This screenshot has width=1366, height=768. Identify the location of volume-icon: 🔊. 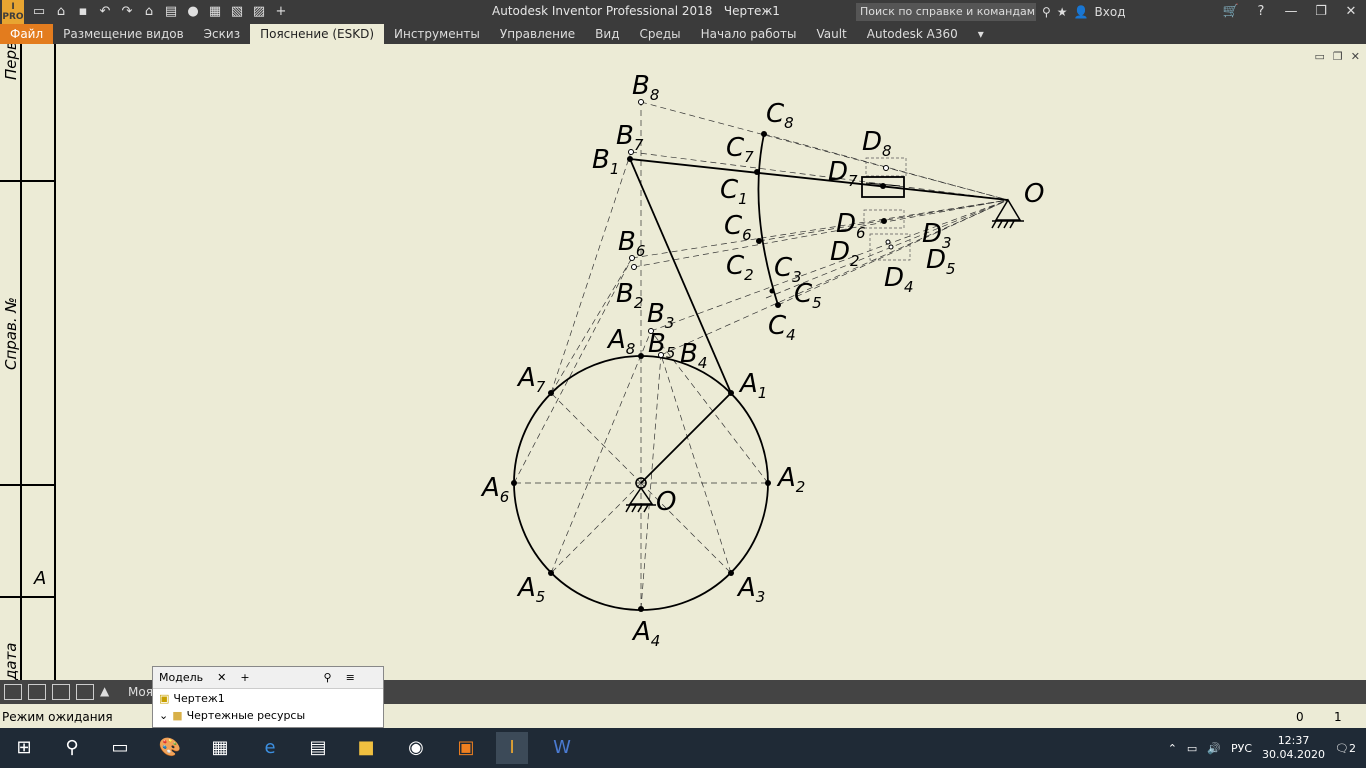
(1214, 748).